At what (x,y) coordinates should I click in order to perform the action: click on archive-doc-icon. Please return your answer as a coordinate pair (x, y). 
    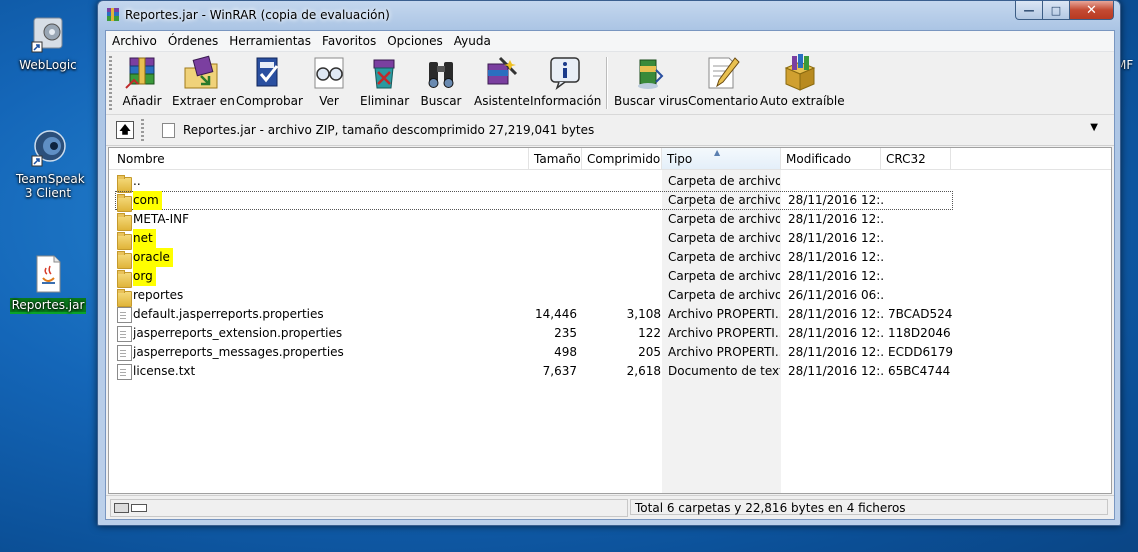
    Looking at the image, I should click on (168, 130).